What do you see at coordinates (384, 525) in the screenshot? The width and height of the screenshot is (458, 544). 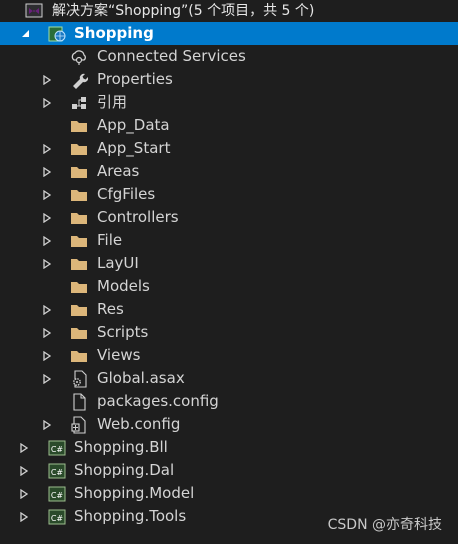 I see `watermark: CSDN @亦奇科技` at bounding box center [384, 525].